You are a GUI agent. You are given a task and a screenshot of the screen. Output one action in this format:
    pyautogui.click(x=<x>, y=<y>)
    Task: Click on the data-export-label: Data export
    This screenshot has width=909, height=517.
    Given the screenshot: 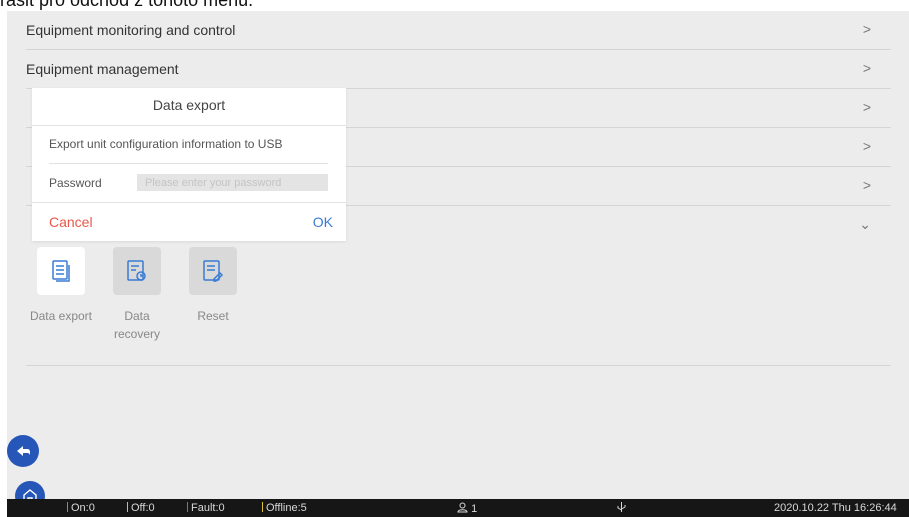 What is the action you would take?
    pyautogui.click(x=61, y=316)
    